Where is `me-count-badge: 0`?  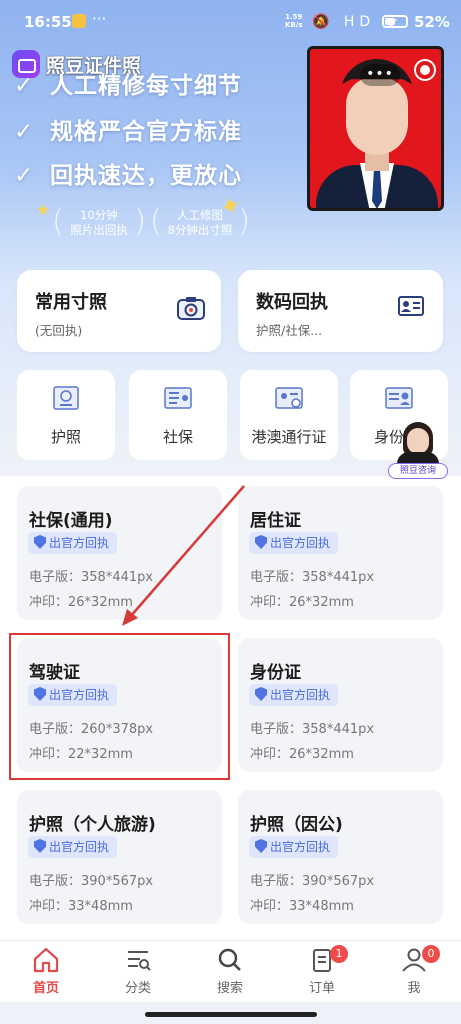 me-count-badge: 0 is located at coordinates (431, 954).